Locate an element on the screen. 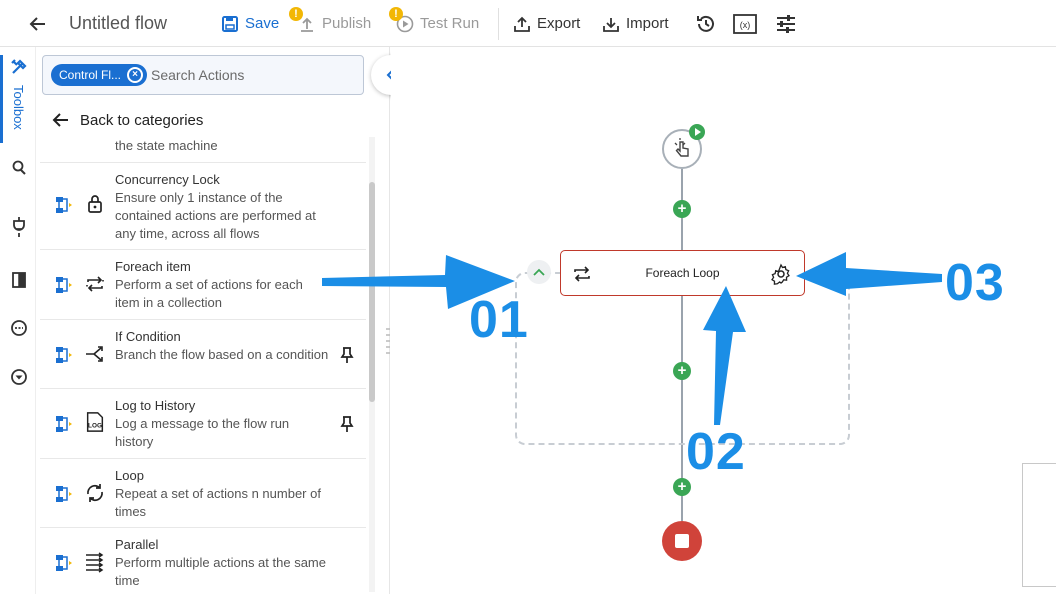  parallel-icon is located at coordinates (95, 562).